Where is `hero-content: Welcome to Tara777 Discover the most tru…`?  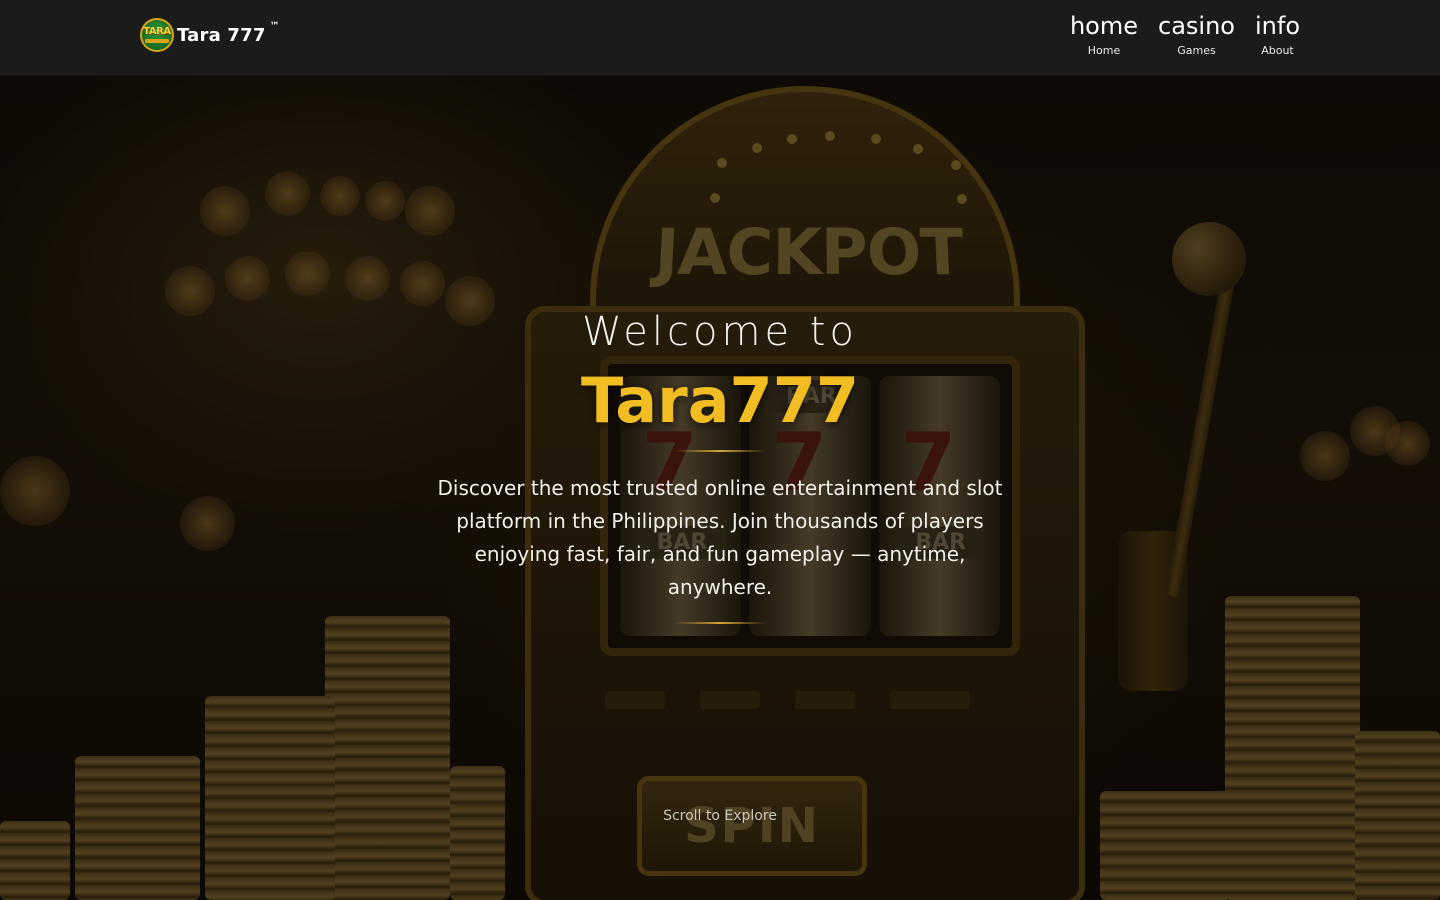 hero-content: Welcome to Tara777 Discover the most tru… is located at coordinates (720, 464).